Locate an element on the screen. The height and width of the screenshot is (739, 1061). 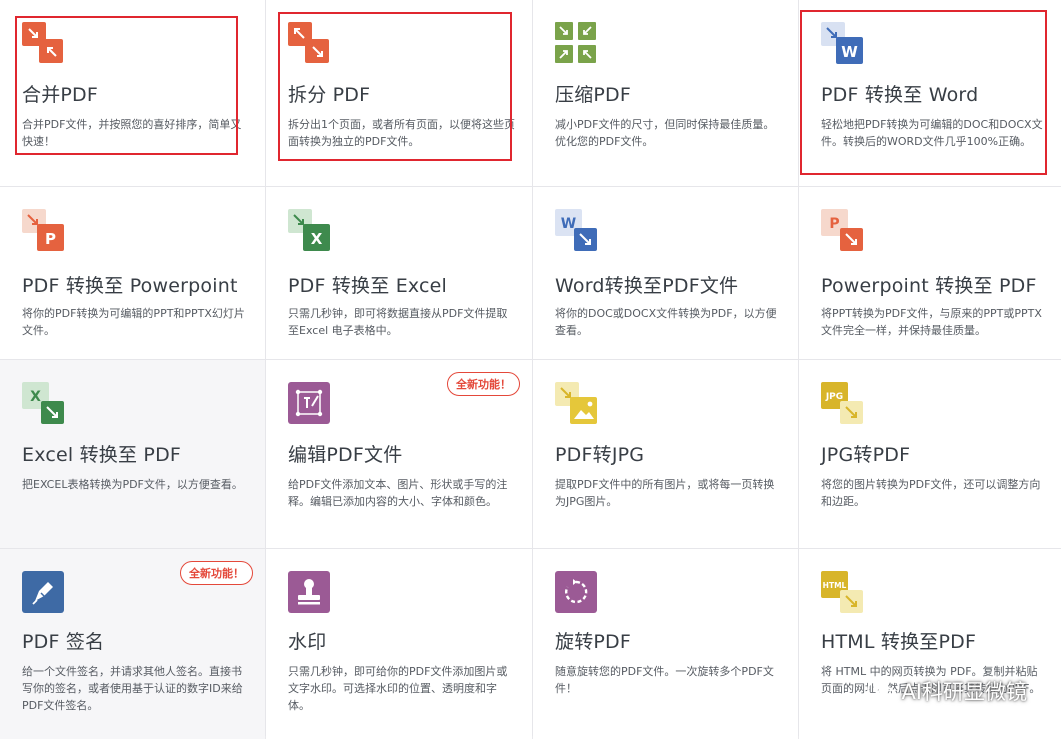
tool-description: 将你的PDF转换为可编辑的PPT和PPTX幻灯片文件。 is located at coordinates (133, 322).